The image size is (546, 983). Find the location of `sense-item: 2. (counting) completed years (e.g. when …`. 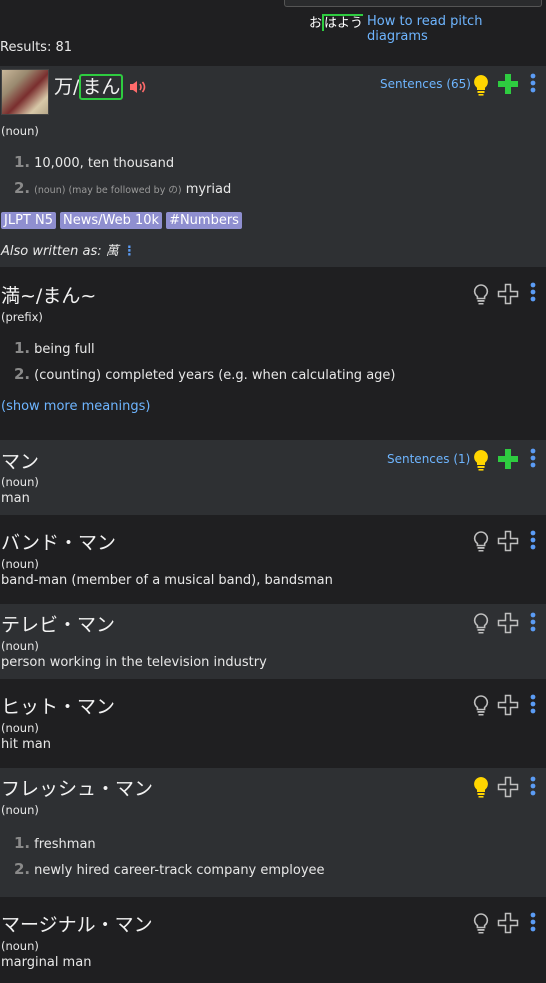

sense-item: 2. (counting) completed years (e.g. when … is located at coordinates (205, 374).